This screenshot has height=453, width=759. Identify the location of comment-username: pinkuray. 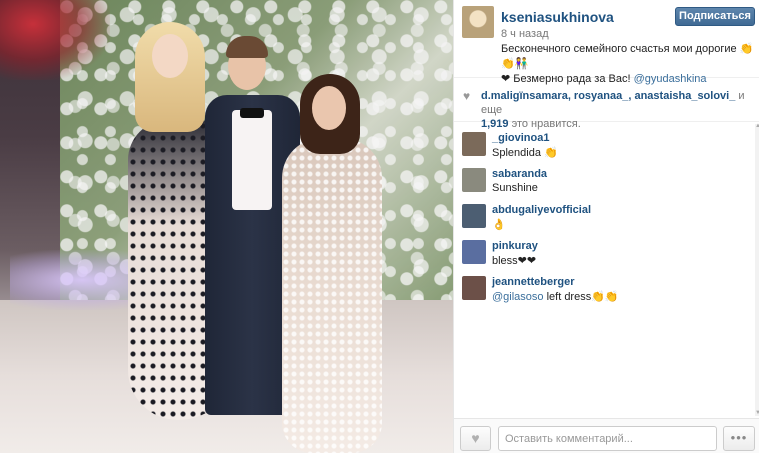
(515, 246).